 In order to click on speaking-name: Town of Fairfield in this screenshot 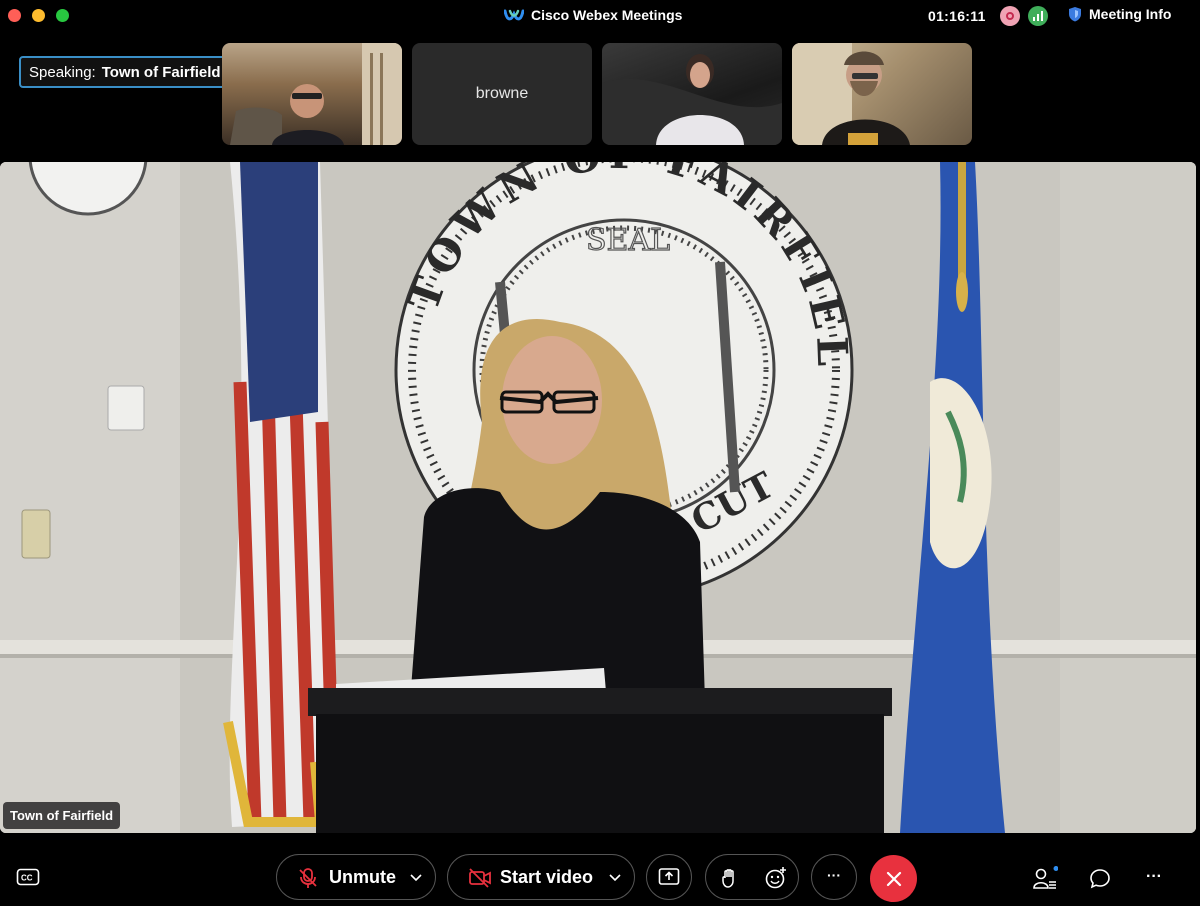, I will do `click(161, 72)`.